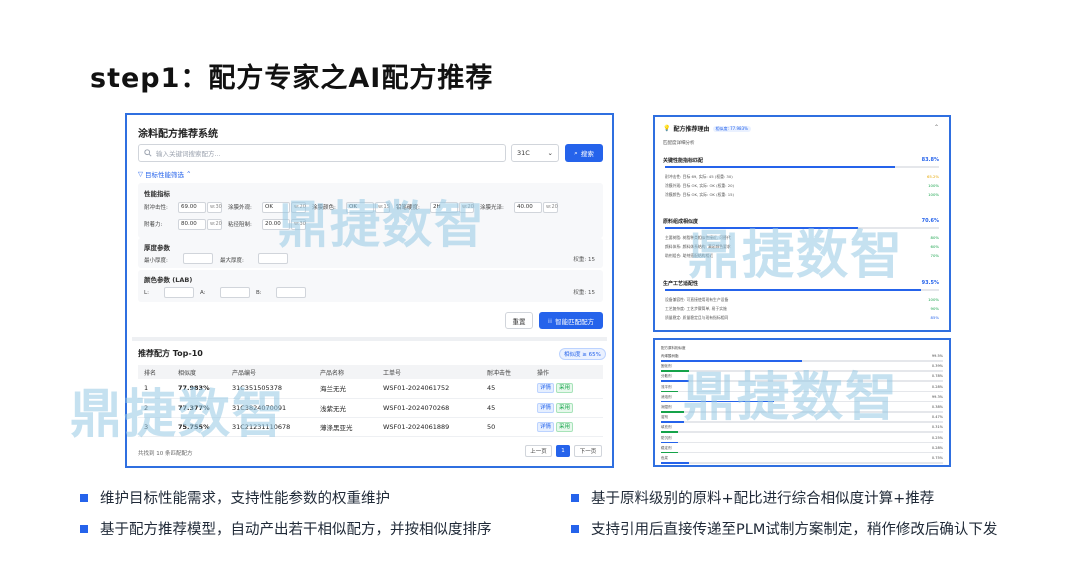 The width and height of the screenshot is (1080, 571). I want to click on gloss-weight: w:20, so click(550, 207).